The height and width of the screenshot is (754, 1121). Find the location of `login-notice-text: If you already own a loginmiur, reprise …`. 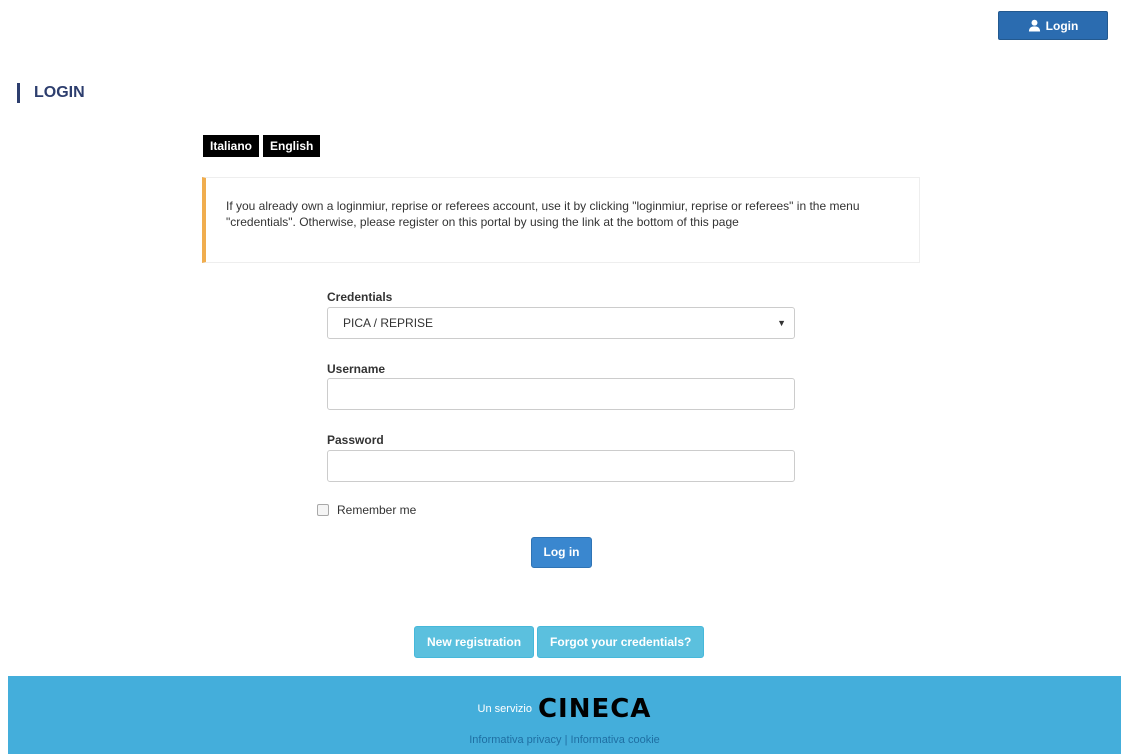

login-notice-text: If you already own a loginmiur, reprise … is located at coordinates (543, 214).